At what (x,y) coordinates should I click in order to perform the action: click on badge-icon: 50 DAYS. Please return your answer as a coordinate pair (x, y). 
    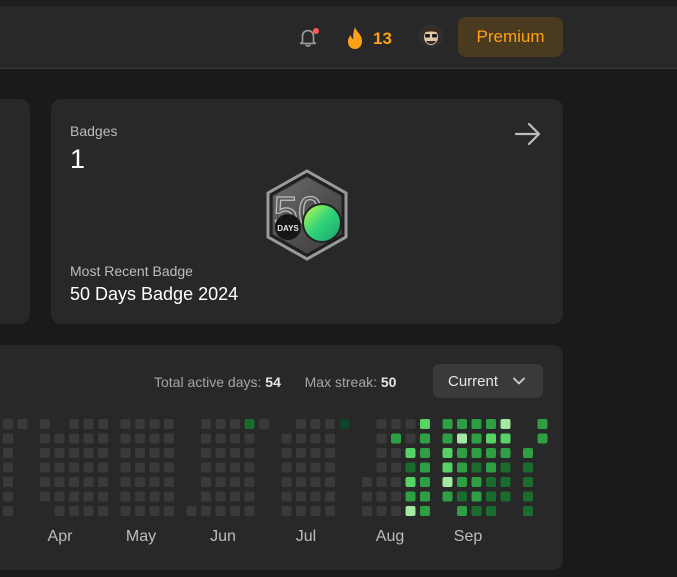
    Looking at the image, I should click on (307, 215).